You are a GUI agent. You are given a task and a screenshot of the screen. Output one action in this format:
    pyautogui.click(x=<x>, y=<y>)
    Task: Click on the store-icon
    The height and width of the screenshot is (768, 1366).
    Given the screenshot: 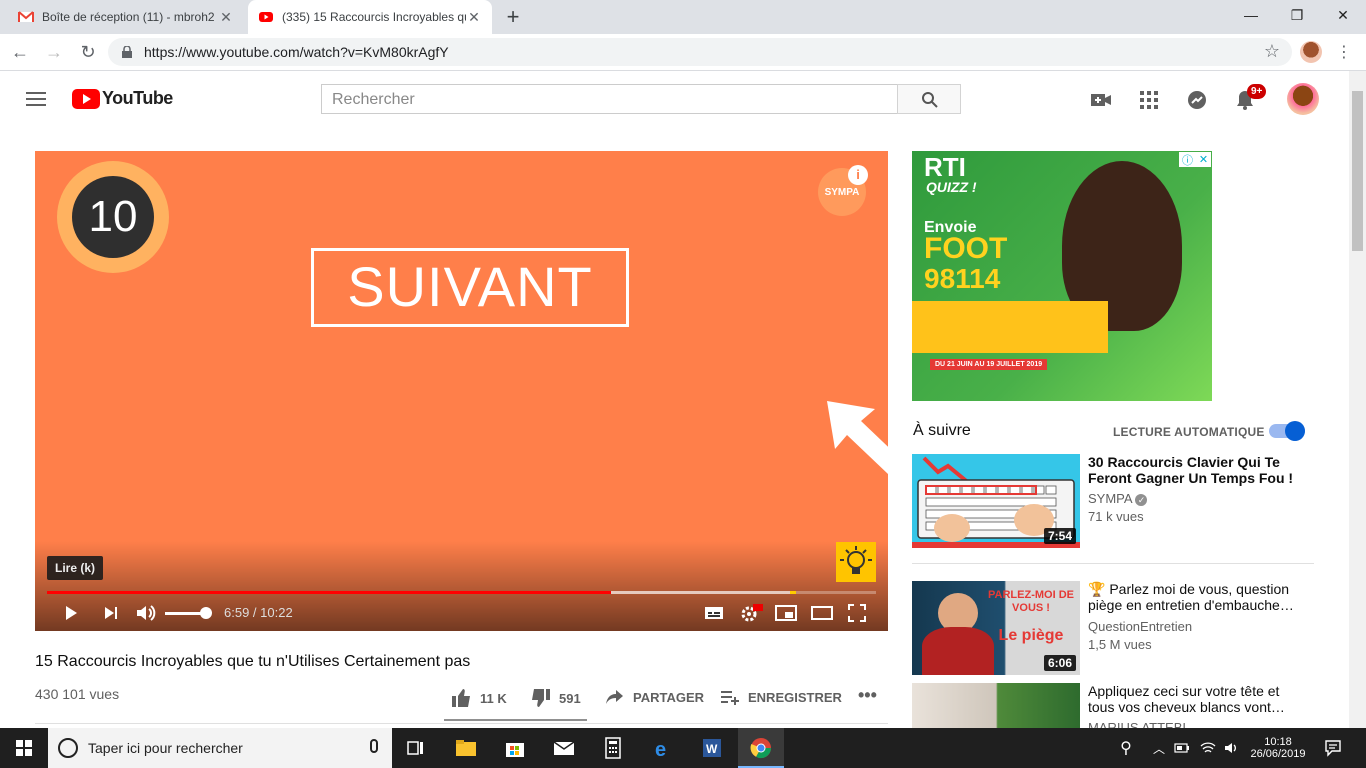 What is the action you would take?
    pyautogui.click(x=515, y=748)
    